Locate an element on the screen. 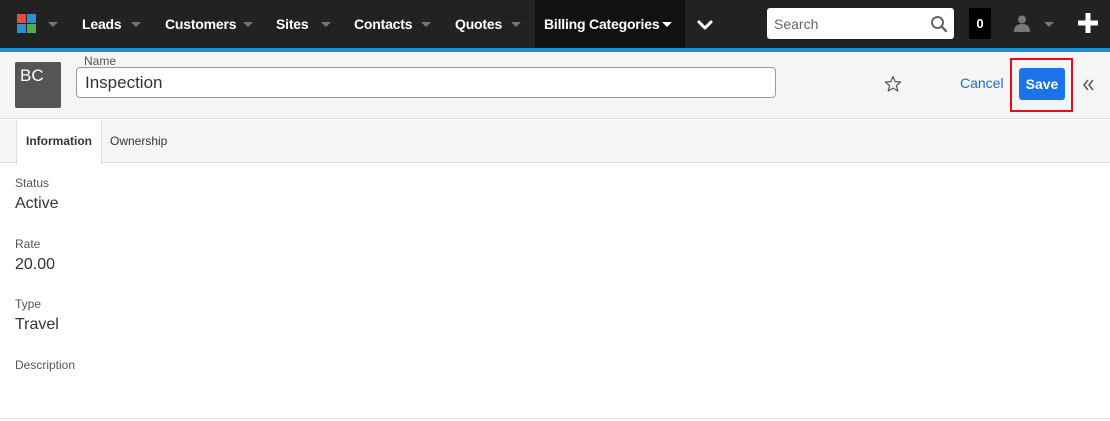  double-chevron-left-icon is located at coordinates (1089, 85).